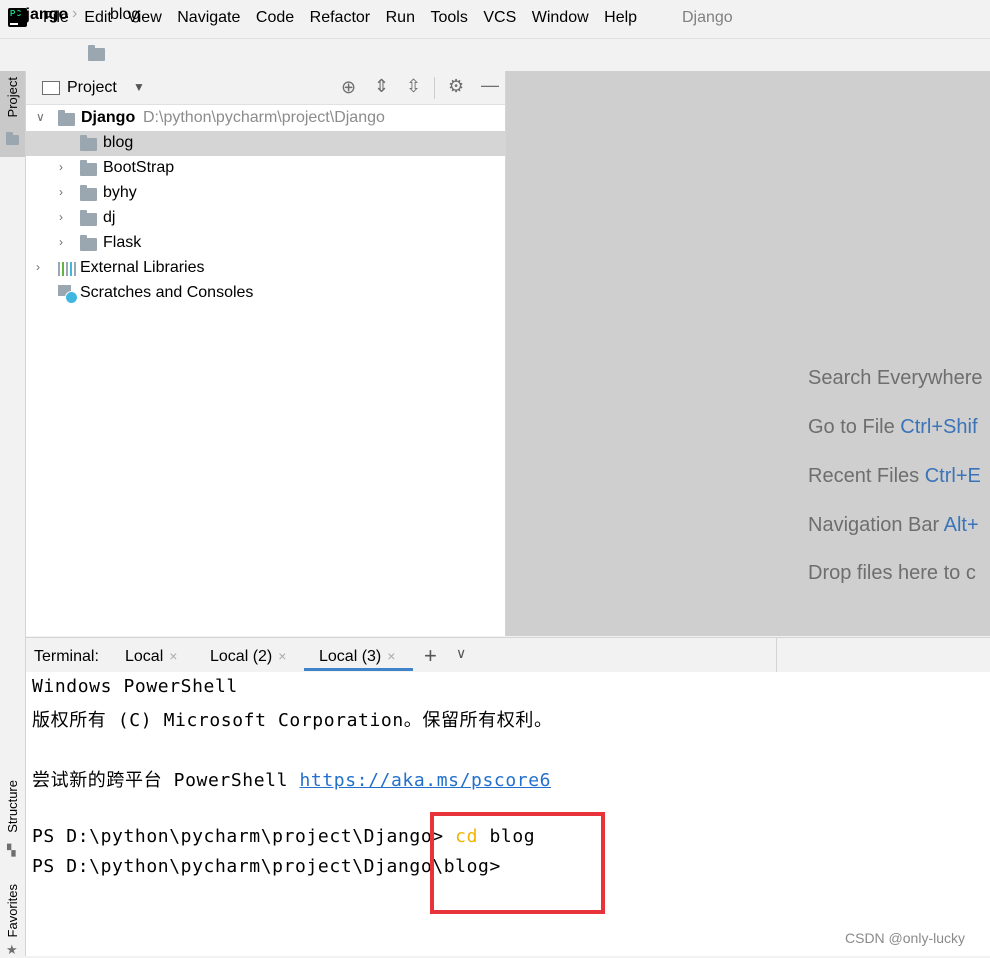 The height and width of the screenshot is (958, 990). I want to click on menu-navigate: Navigate, so click(208, 18).